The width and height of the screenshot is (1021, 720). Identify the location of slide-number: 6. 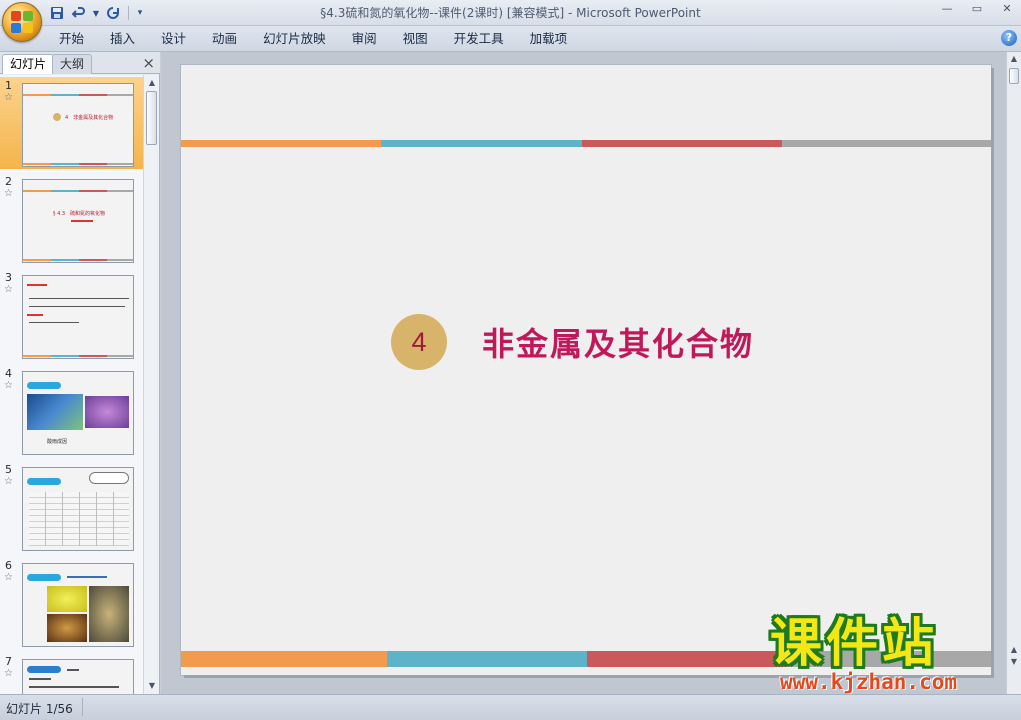
(8, 565).